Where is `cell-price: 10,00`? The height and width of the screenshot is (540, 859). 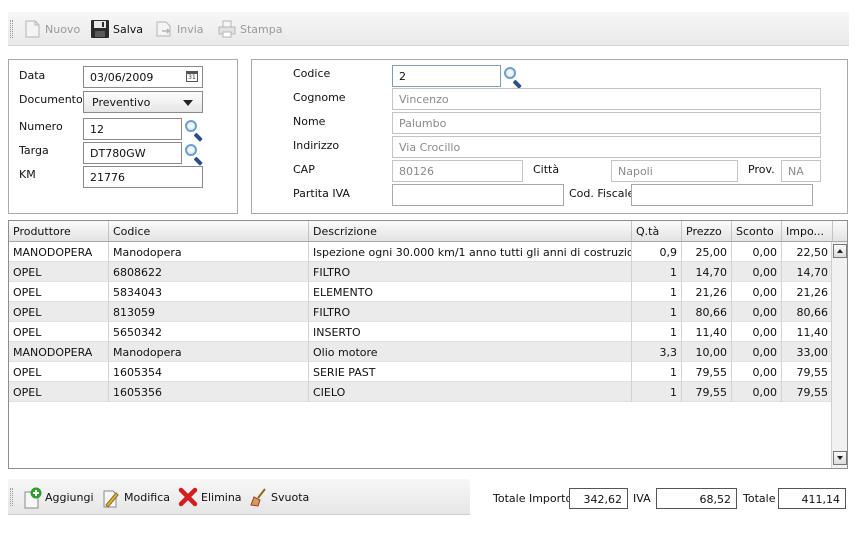 cell-price: 10,00 is located at coordinates (707, 352).